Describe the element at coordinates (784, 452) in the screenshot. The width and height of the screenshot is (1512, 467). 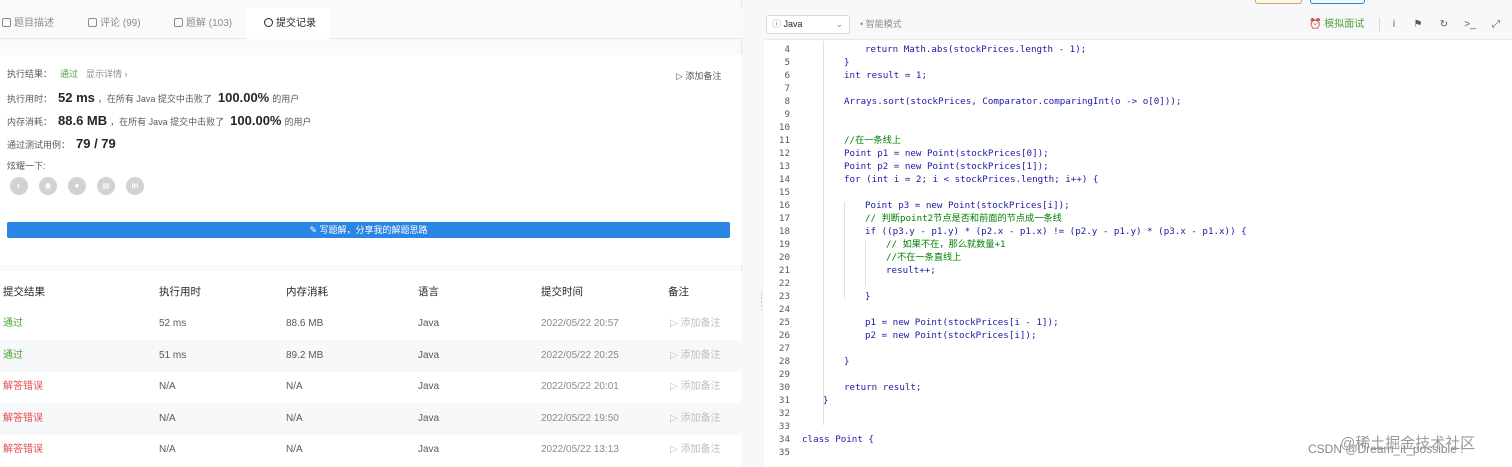
I see `line-number: 35` at that location.